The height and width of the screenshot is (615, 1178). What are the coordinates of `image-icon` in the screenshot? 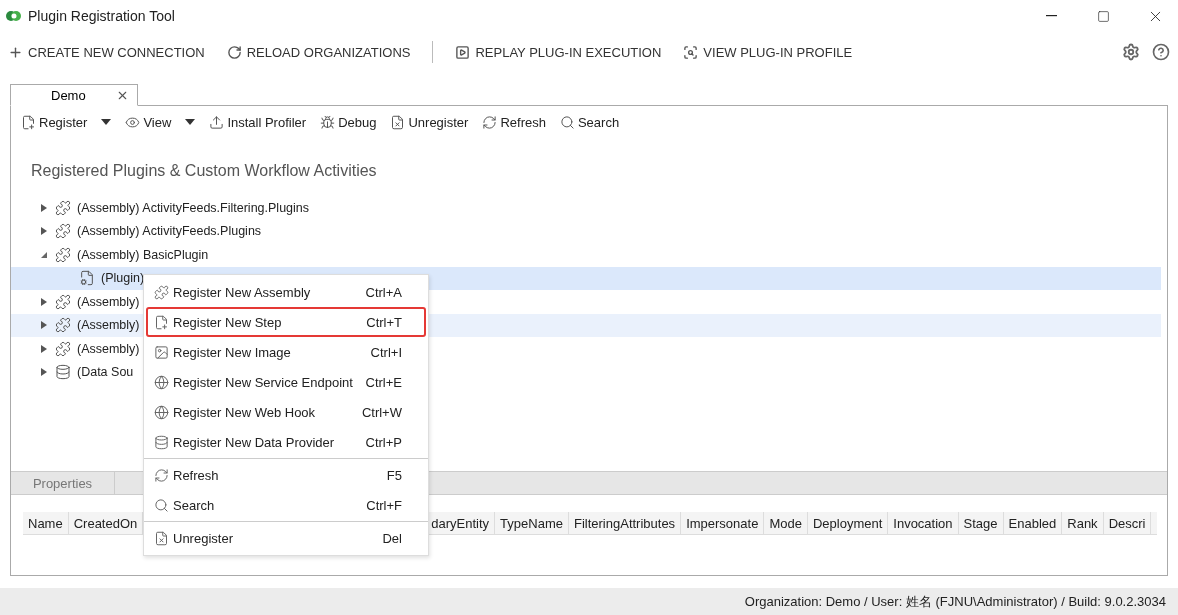 It's located at (161, 352).